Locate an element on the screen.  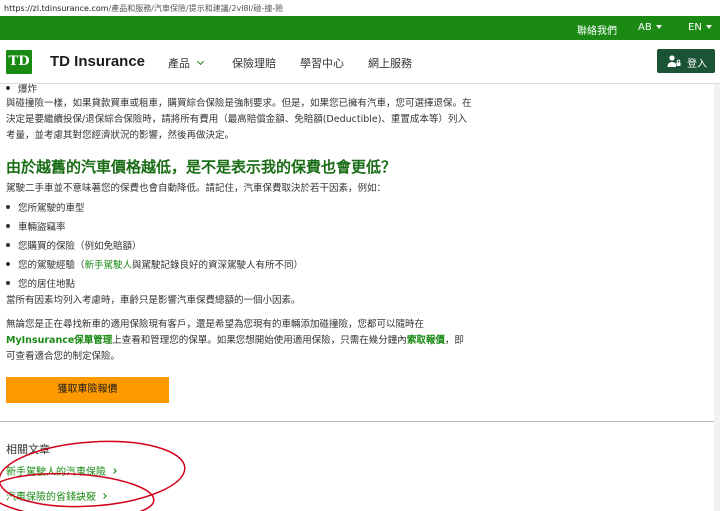
red-annotation-circles is located at coordinates (93, 475).